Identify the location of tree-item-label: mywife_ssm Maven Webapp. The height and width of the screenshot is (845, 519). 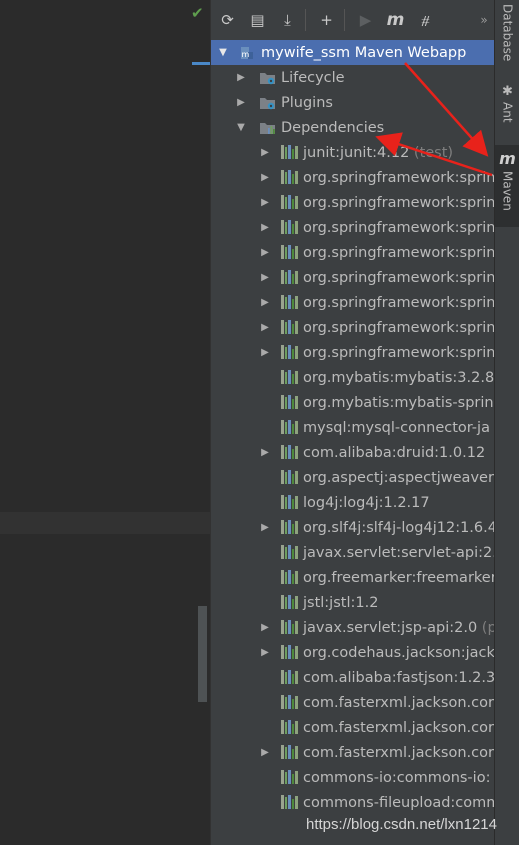
(364, 52).